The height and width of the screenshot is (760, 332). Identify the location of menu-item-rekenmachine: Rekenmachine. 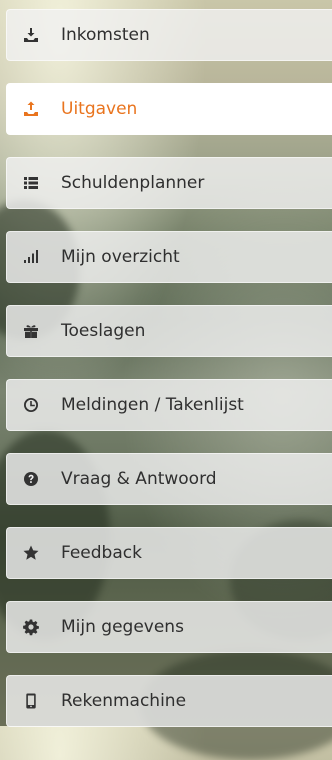
(169, 701).